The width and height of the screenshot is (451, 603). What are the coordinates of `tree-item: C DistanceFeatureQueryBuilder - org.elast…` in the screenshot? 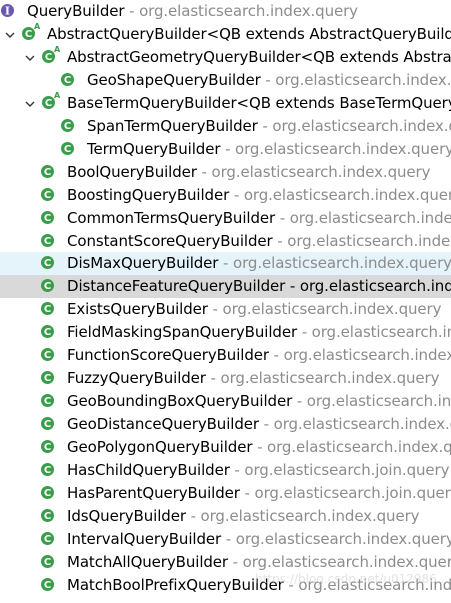 It's located at (225, 287).